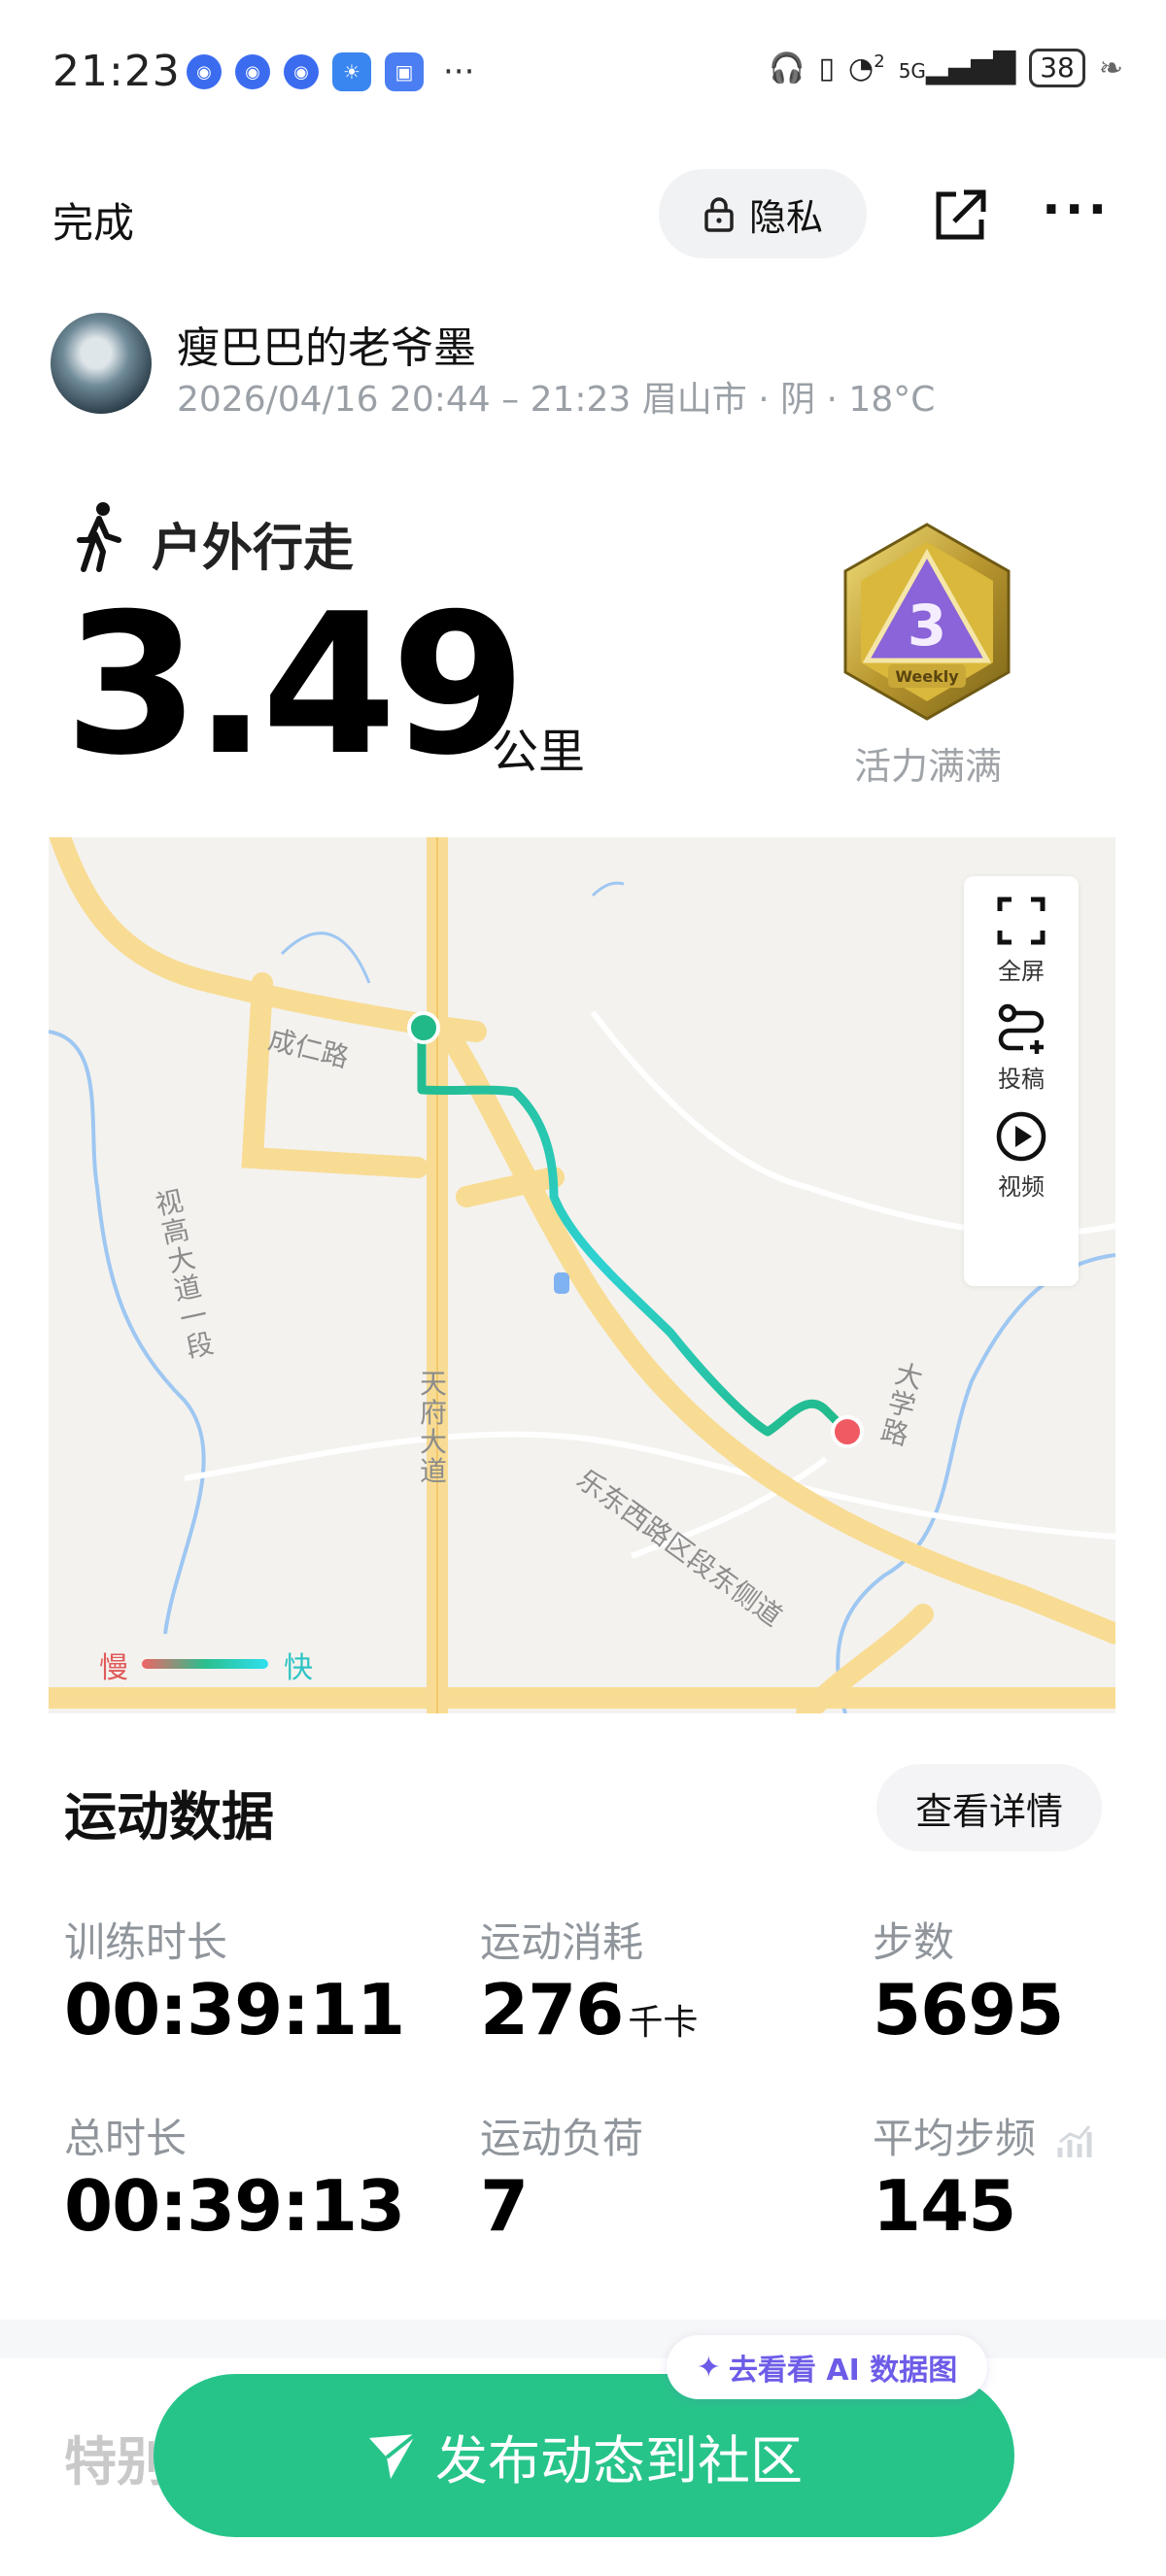 The height and width of the screenshot is (2576, 1166). What do you see at coordinates (101, 363) in the screenshot?
I see `avatar` at bounding box center [101, 363].